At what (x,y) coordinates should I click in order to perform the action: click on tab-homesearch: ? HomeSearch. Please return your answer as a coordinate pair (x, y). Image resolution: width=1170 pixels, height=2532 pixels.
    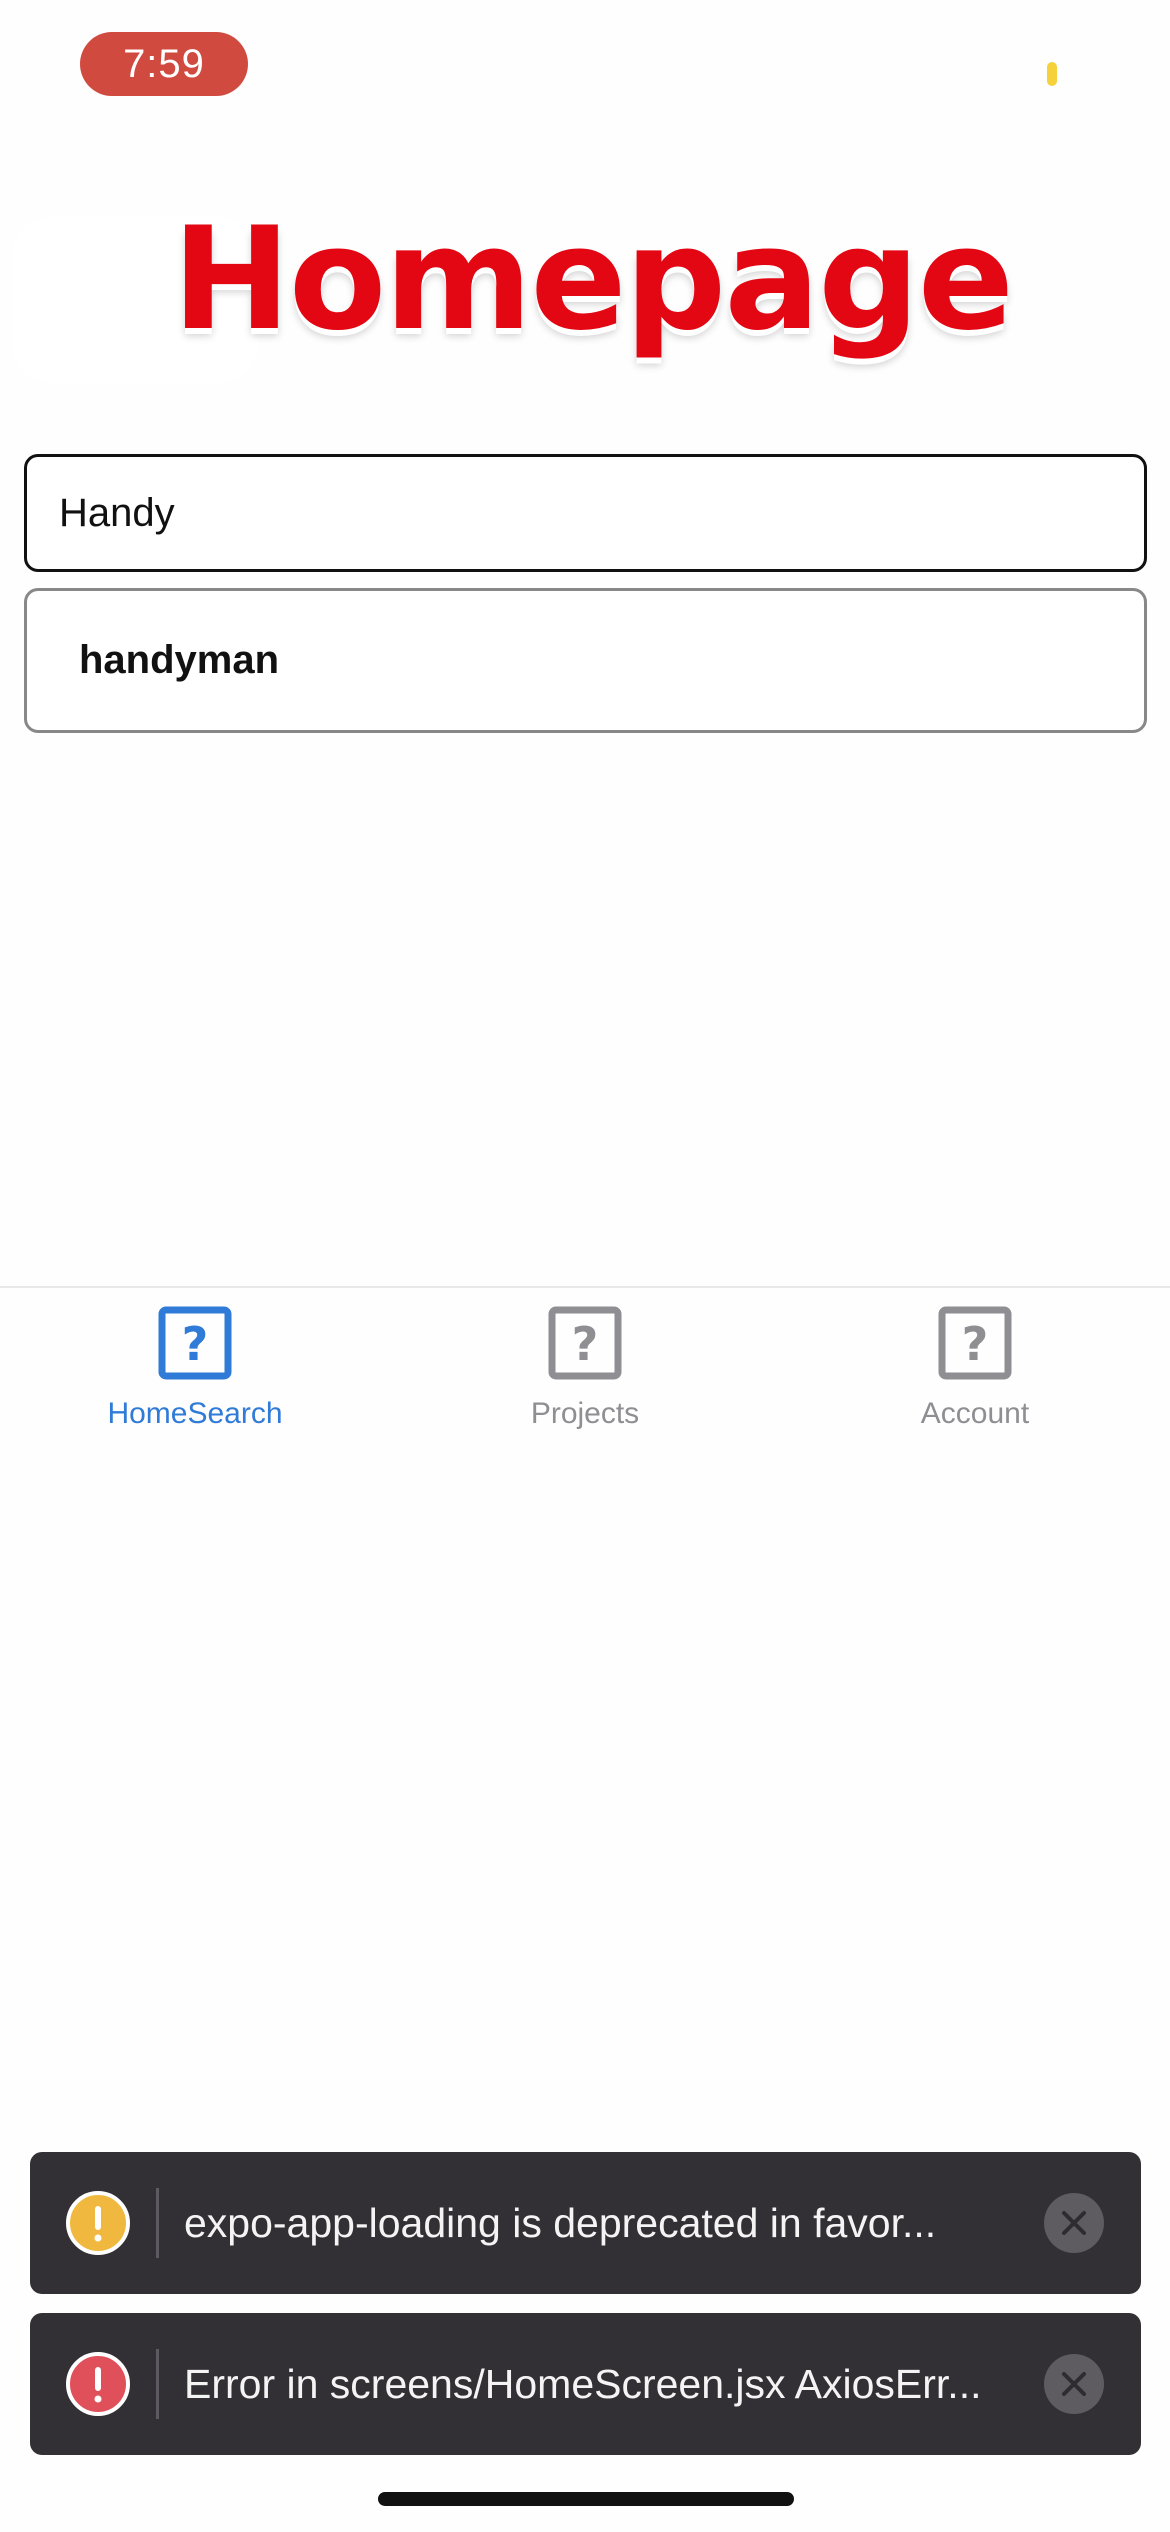
    Looking at the image, I should click on (195, 1370).